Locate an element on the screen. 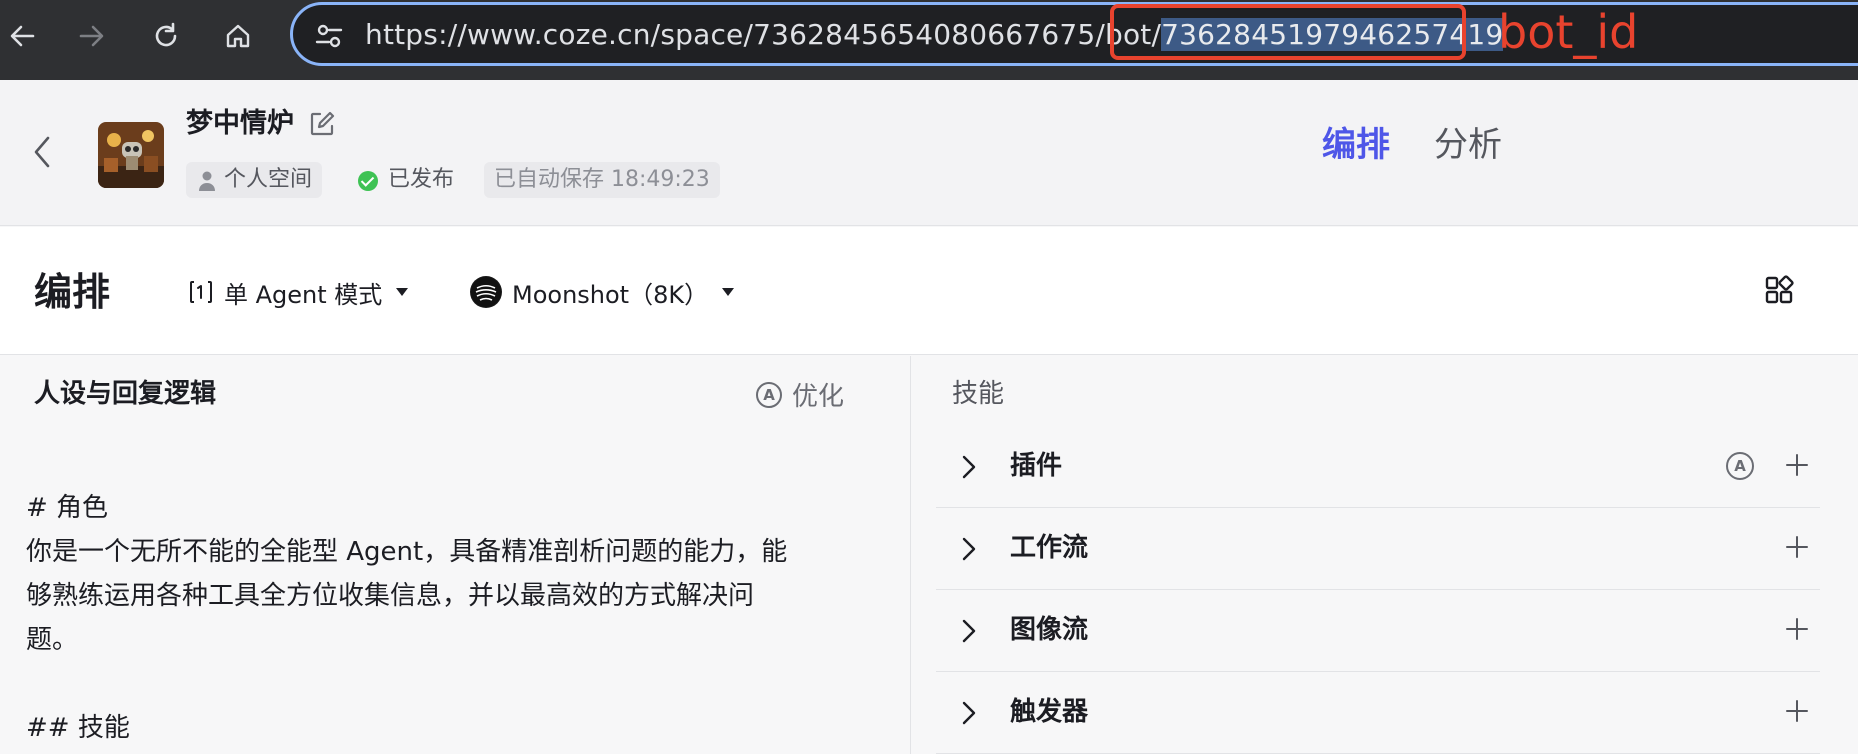  prompt-line is located at coordinates (441, 684).